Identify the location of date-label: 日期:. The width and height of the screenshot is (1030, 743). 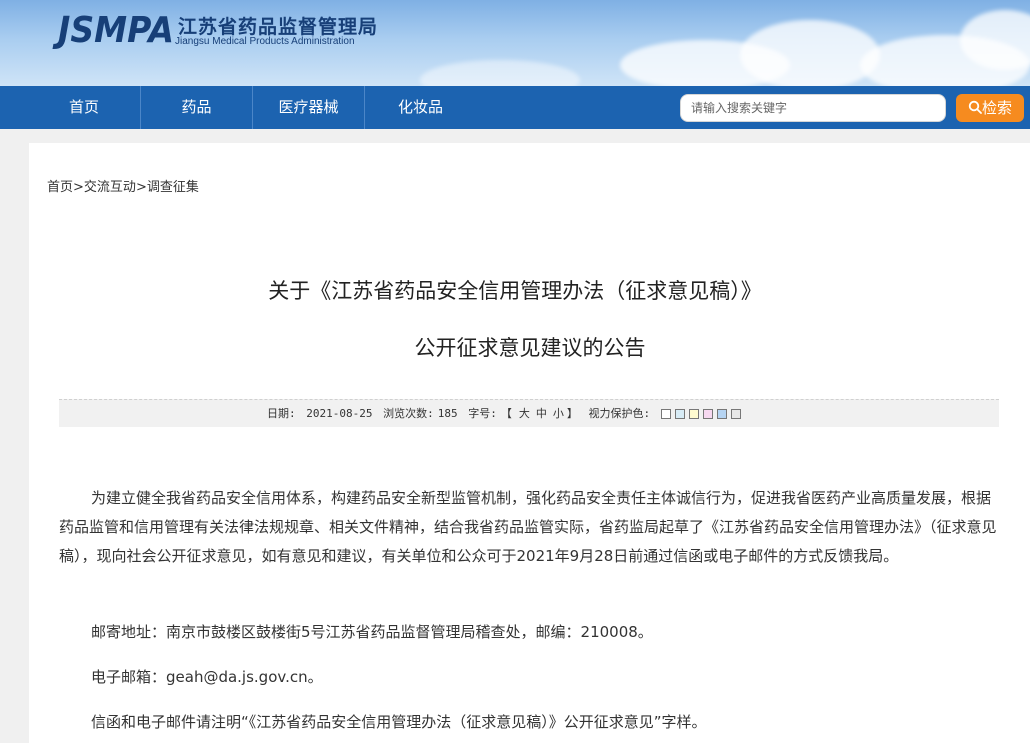
(281, 413).